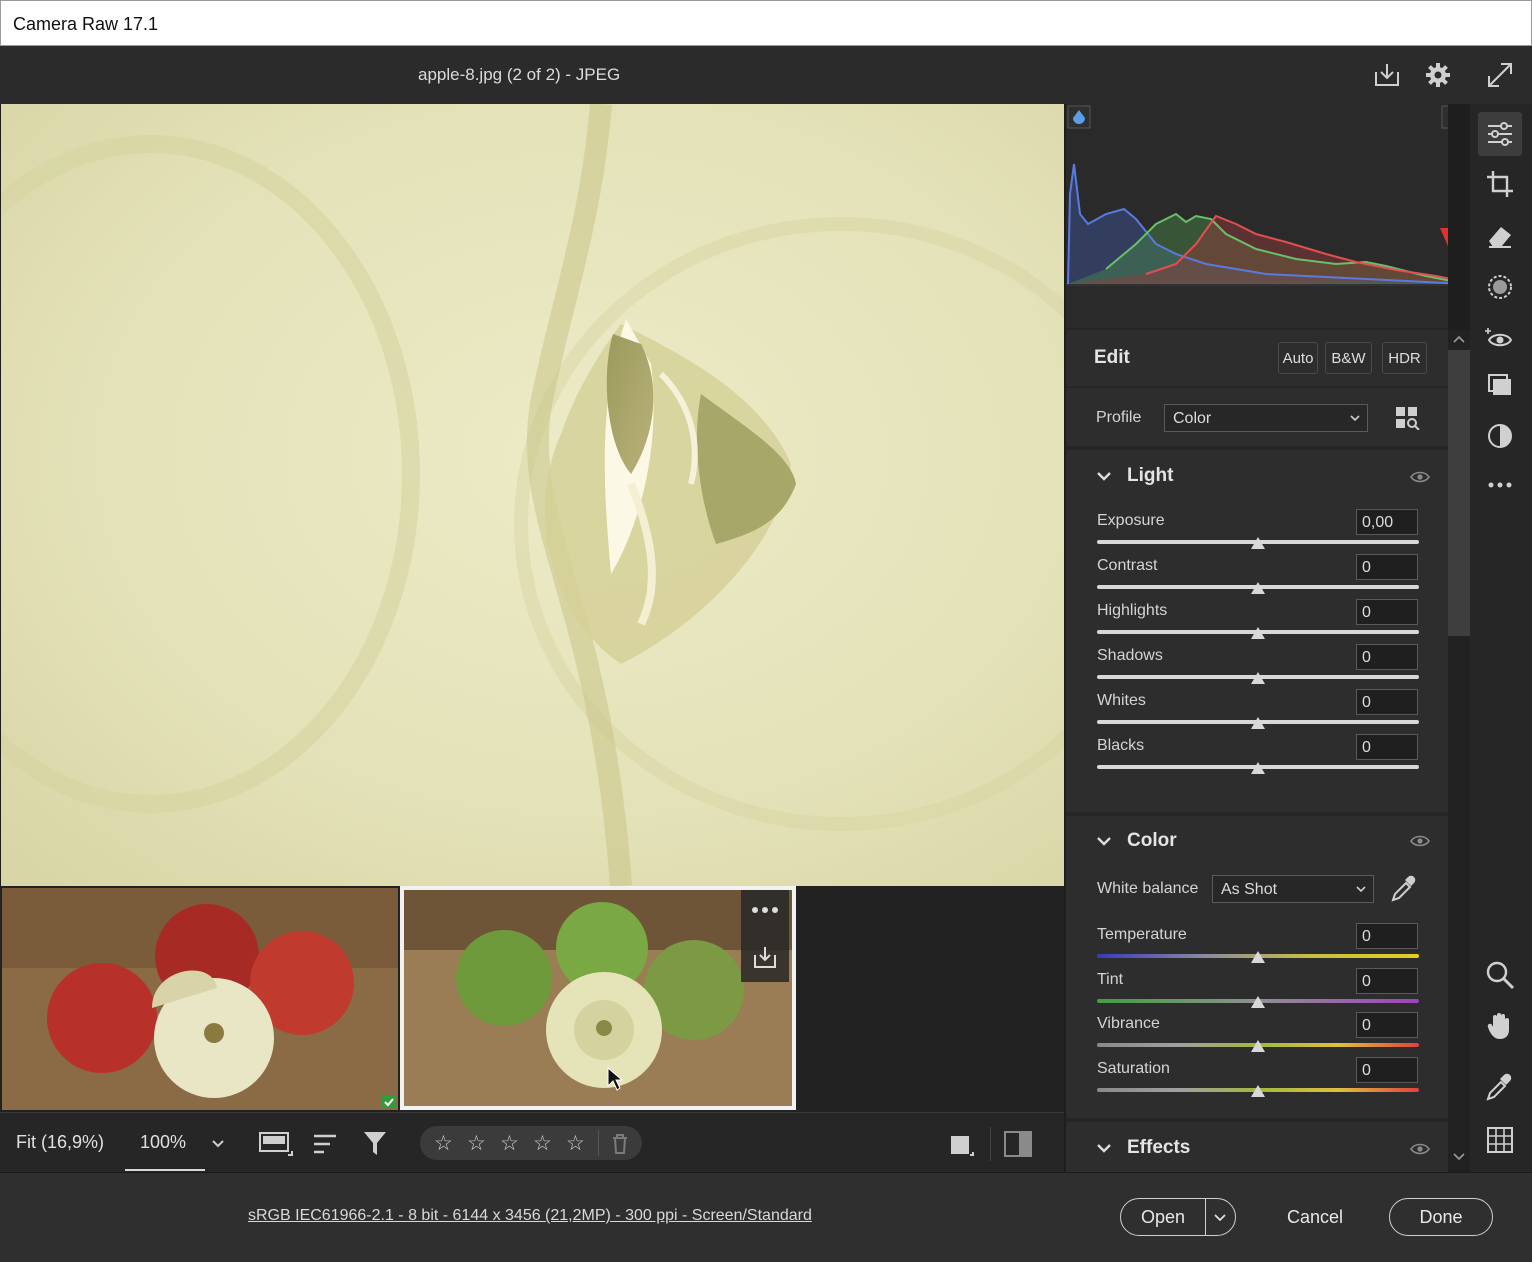 This screenshot has width=1532, height=1262. What do you see at coordinates (1258, 588) in the screenshot?
I see `contrast-slider-handle` at bounding box center [1258, 588].